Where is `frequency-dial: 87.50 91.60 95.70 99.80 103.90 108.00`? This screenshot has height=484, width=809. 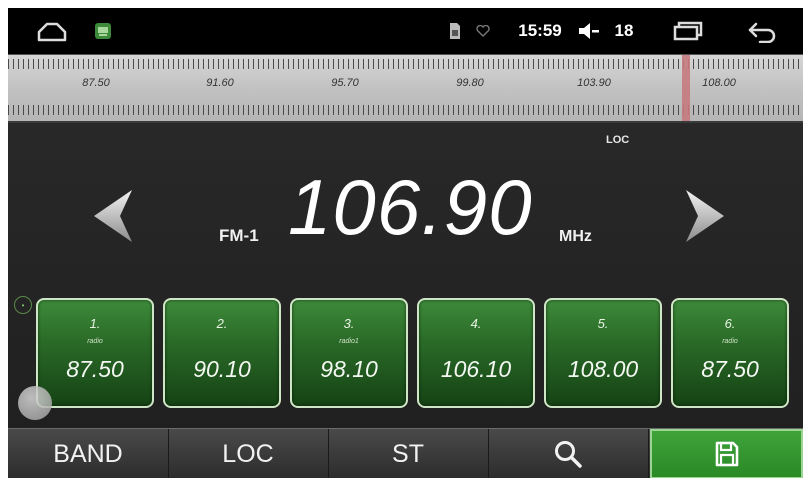 frequency-dial: 87.50 91.60 95.70 99.80 103.90 108.00 is located at coordinates (405, 88).